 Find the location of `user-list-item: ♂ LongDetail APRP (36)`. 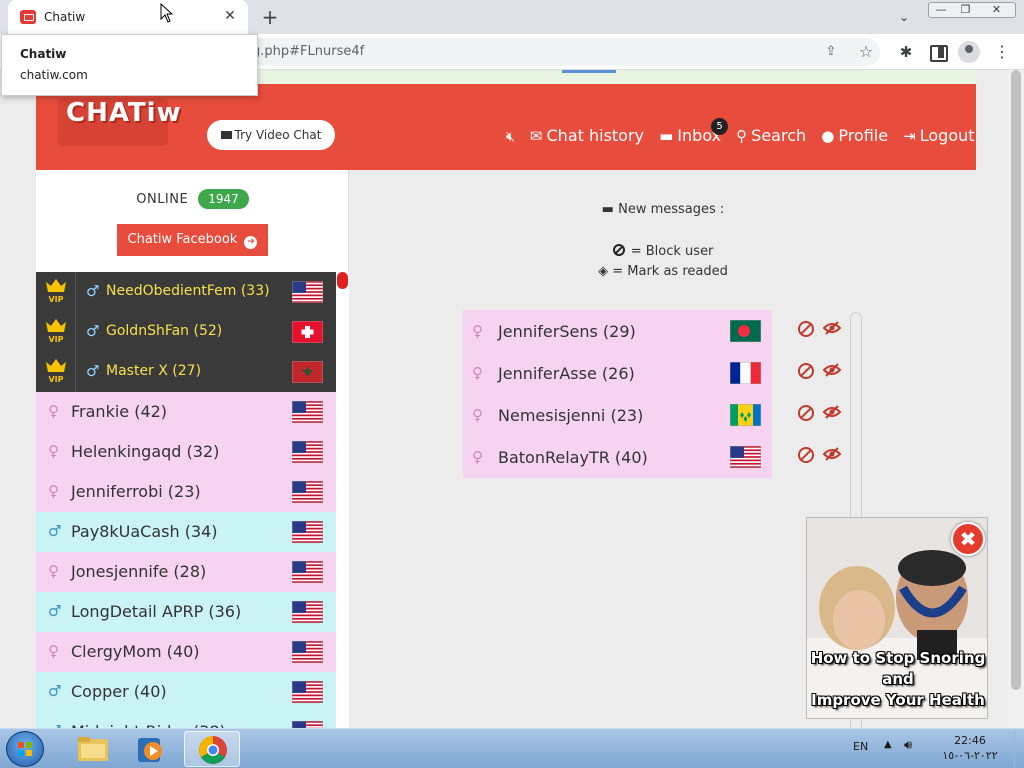

user-list-item: ♂ LongDetail APRP (36) is located at coordinates (186, 612).